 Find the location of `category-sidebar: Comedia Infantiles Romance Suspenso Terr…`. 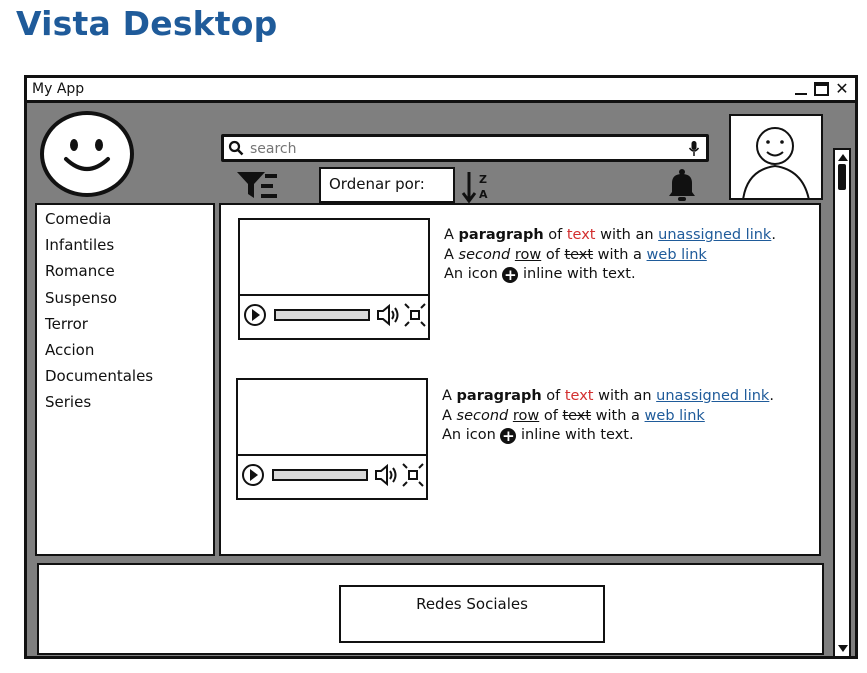

category-sidebar: Comedia Infantiles Romance Suspenso Terr… is located at coordinates (125, 379).